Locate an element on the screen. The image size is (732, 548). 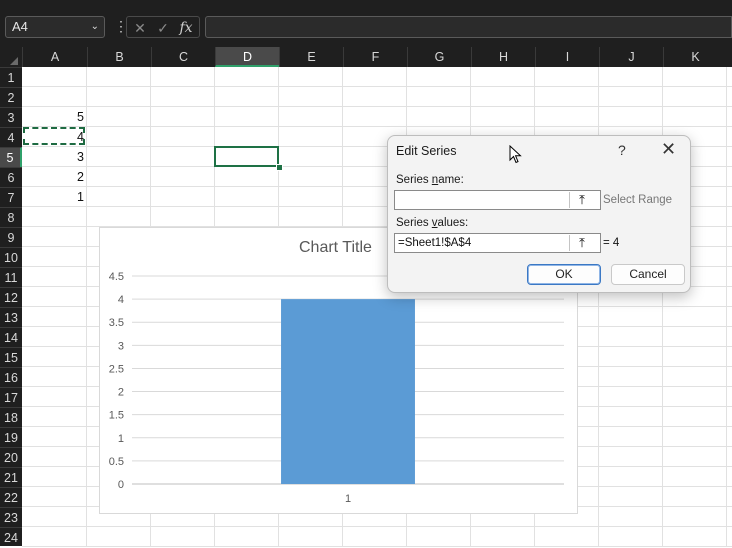
name-box: A4 ⌄ is located at coordinates (55, 27).